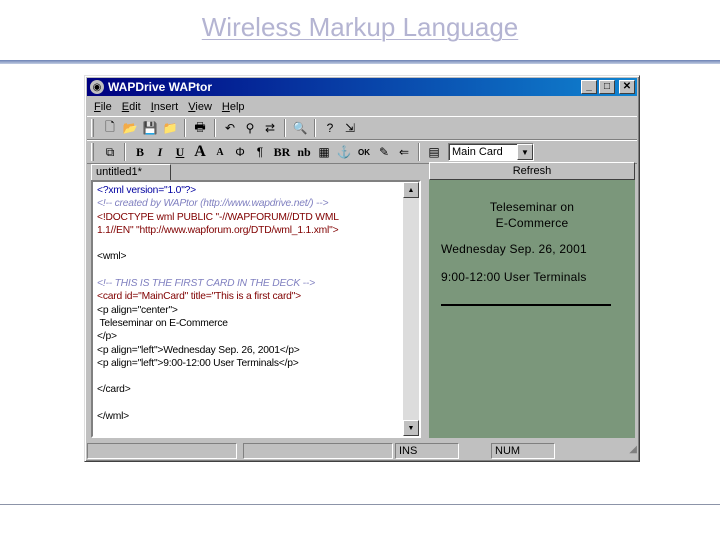 The height and width of the screenshot is (540, 720). Describe the element at coordinates (146, 190) in the screenshot. I see `code-line: <?xml version="1.0"?>` at that location.